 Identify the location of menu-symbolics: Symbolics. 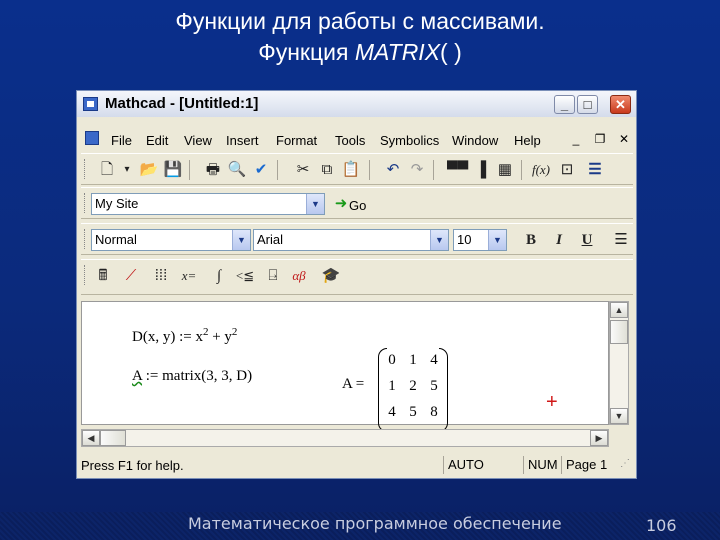
(409, 140).